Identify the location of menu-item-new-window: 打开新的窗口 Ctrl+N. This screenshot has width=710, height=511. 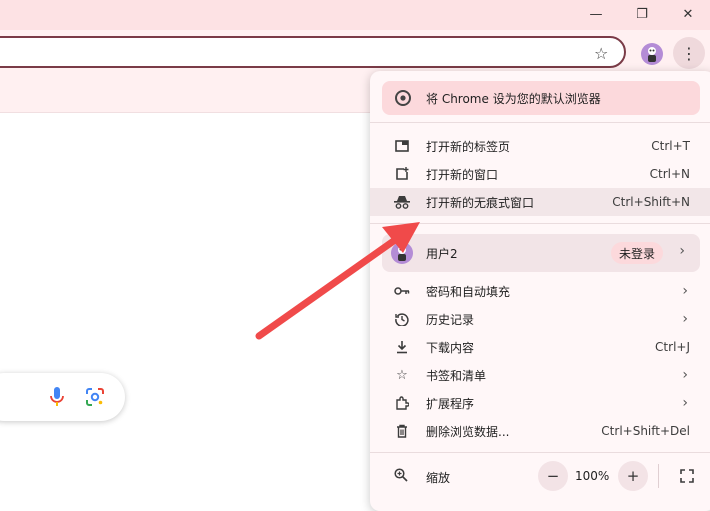
(540, 174).